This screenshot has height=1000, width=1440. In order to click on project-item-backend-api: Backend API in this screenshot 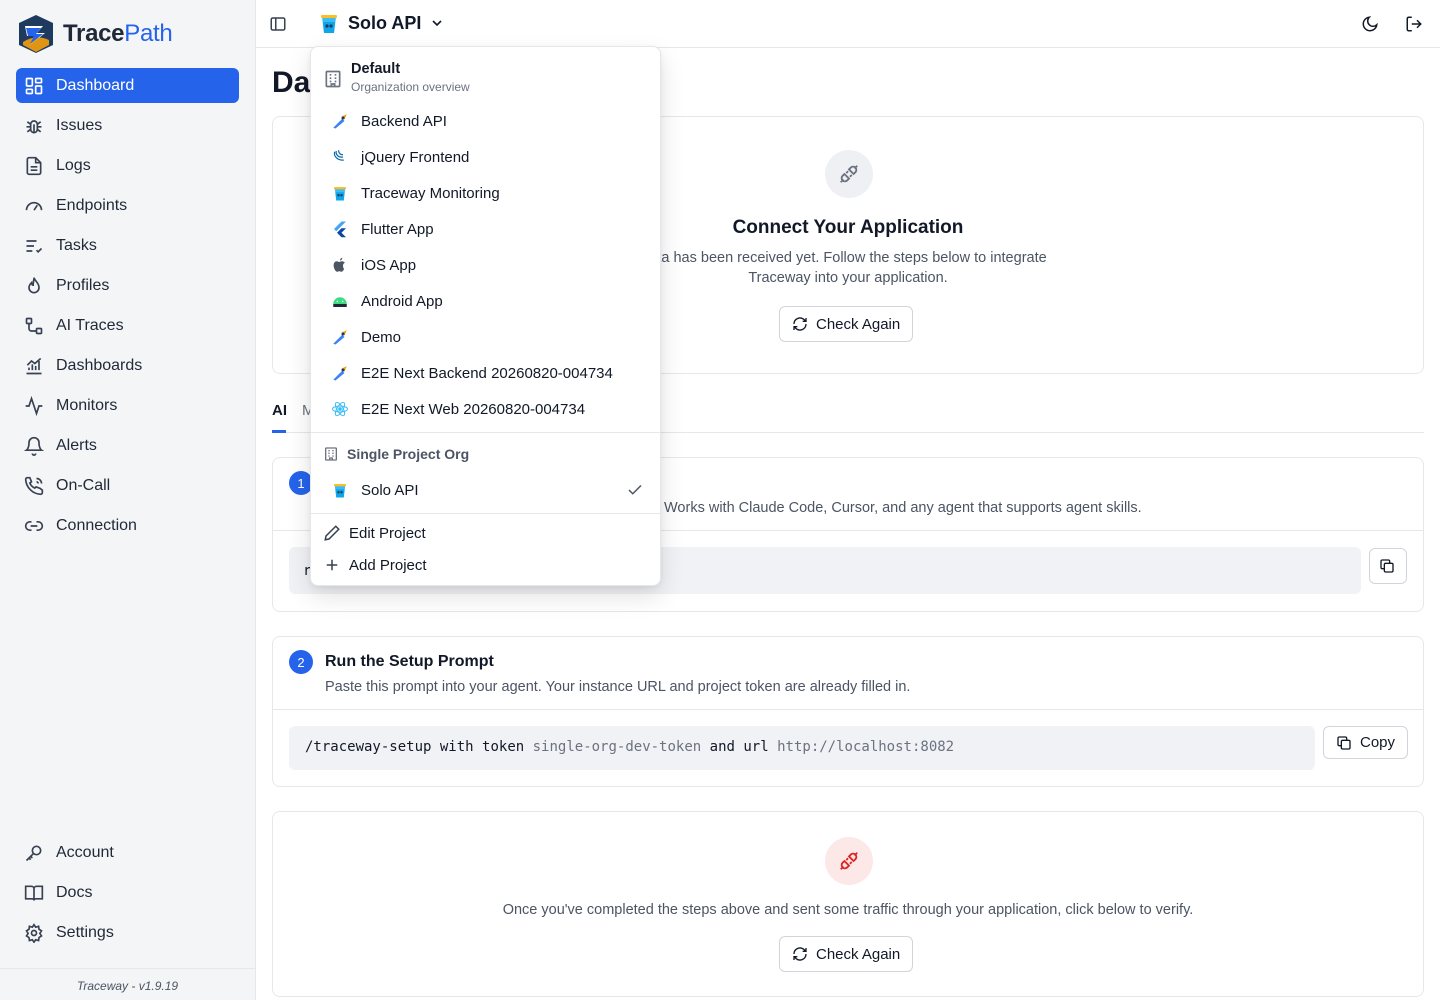, I will do `click(486, 121)`.